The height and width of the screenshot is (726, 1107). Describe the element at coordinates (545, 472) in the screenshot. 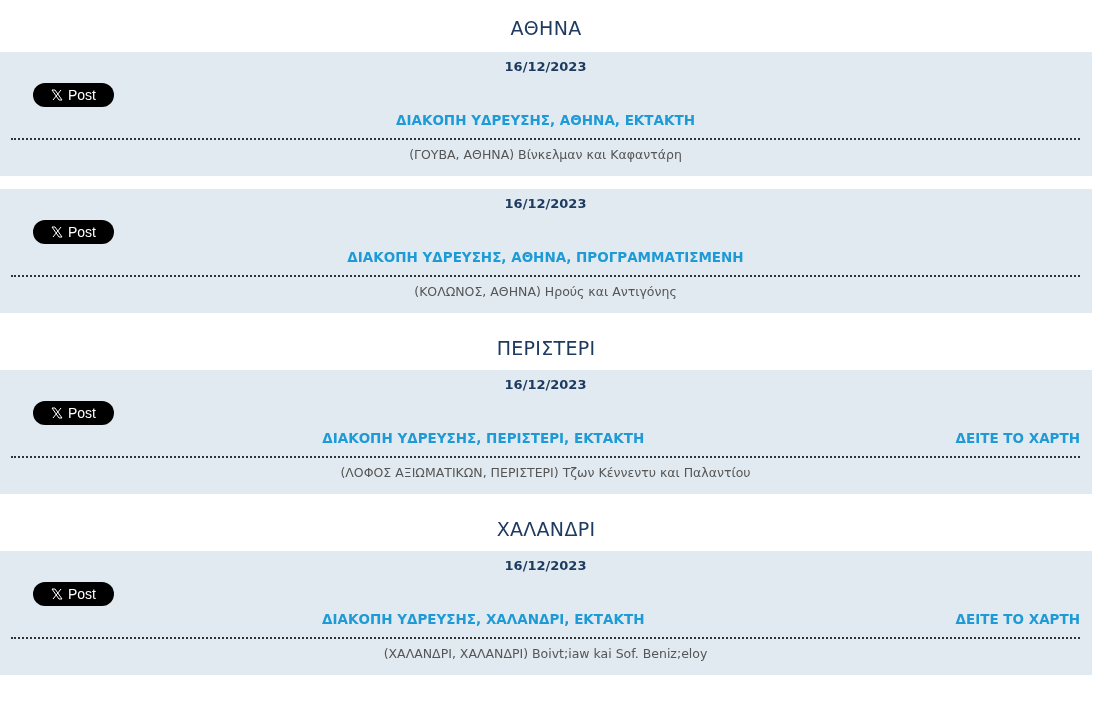

I see `notice-address: (ΛΟΦΟΣ ΑΞΙΩΜΑΤΙΚΩΝ, ΠΕΡΙΣΤΕΡΙ) Τζων Κέννεντυ και Παλαντίου` at that location.